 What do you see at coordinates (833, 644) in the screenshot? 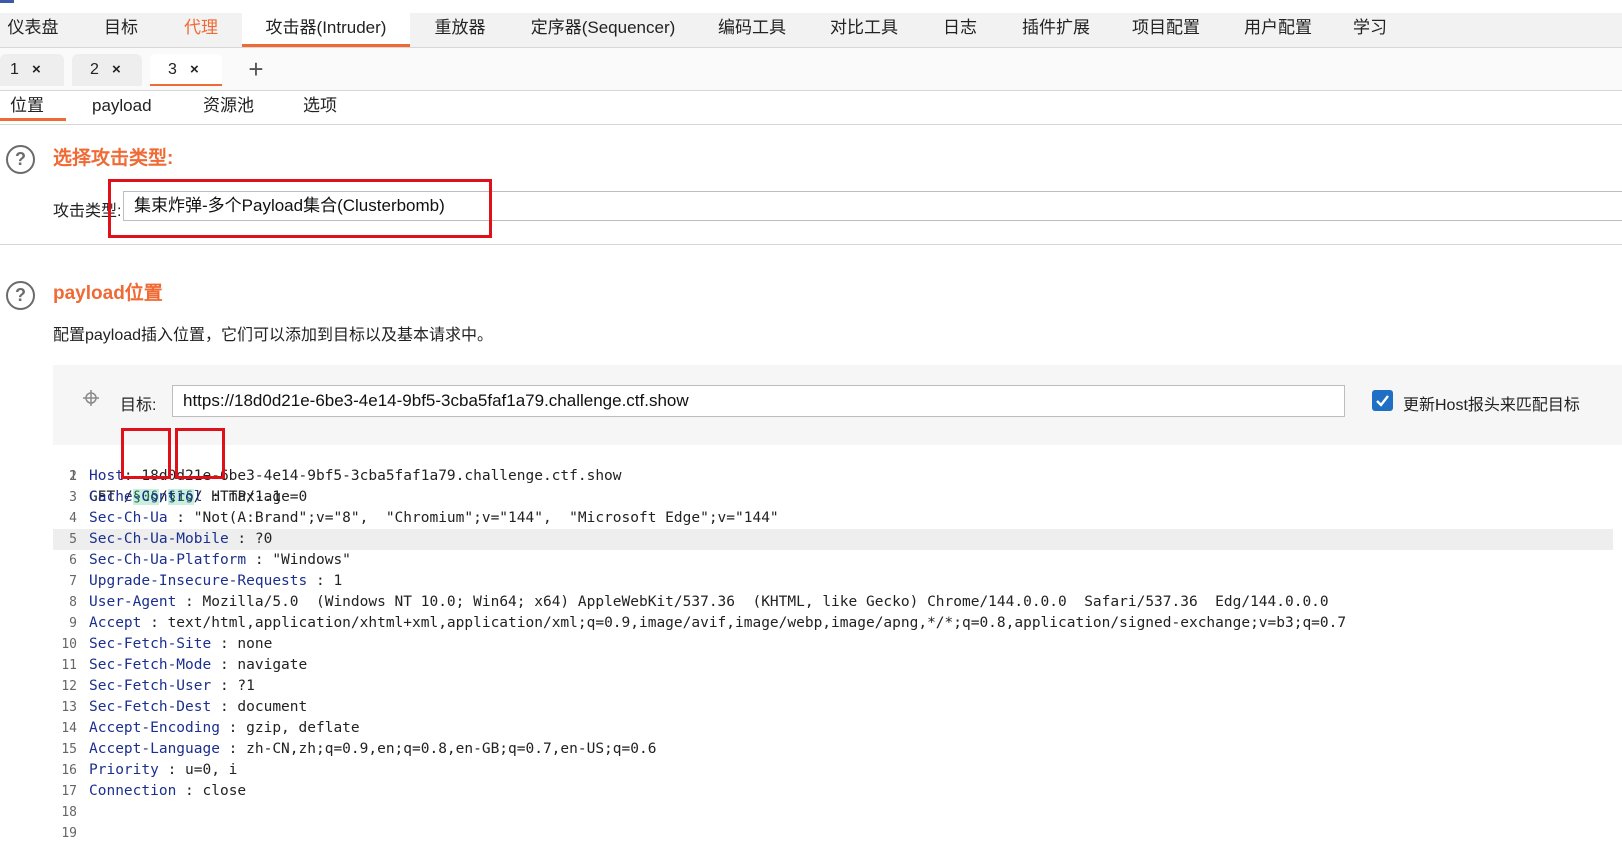
I see `code-line: 10 Sec-Fetch-Site : none` at bounding box center [833, 644].